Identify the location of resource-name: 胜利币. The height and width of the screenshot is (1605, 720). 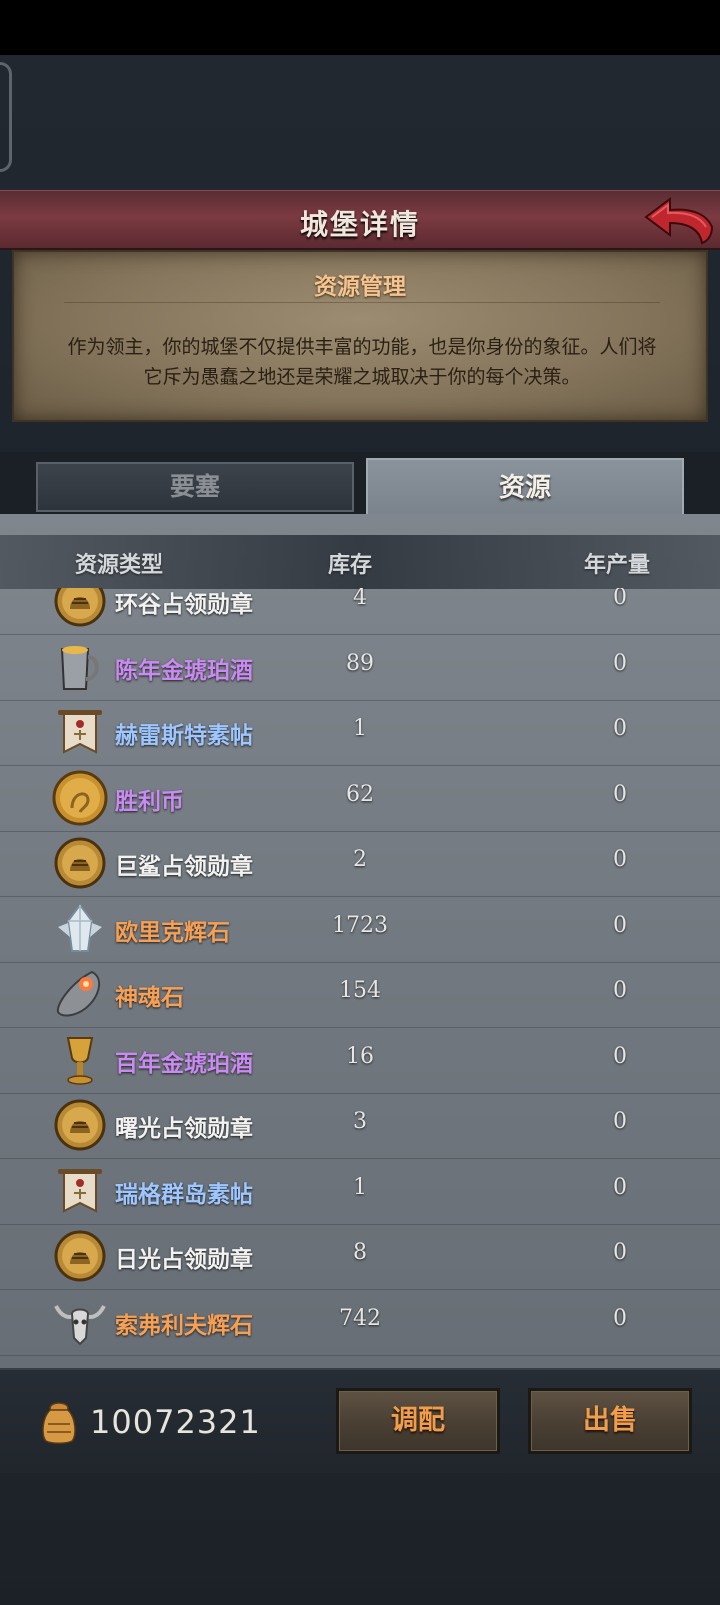
(149, 801).